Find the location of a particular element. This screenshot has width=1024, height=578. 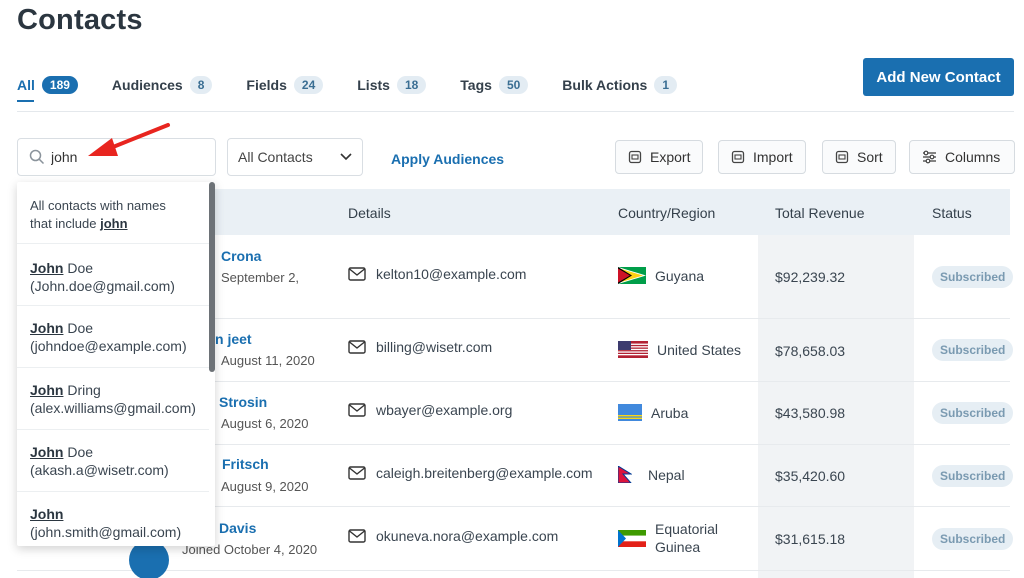

apply-audiences-link: Apply Audiences is located at coordinates (447, 159).